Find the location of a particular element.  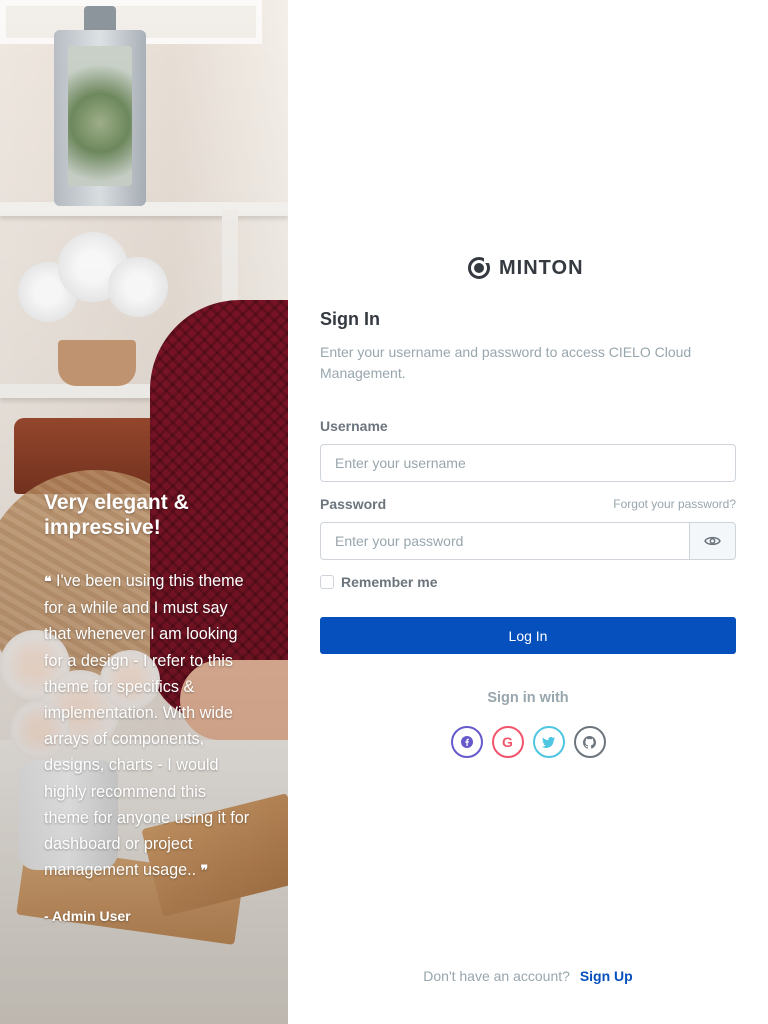

password-group is located at coordinates (528, 541).